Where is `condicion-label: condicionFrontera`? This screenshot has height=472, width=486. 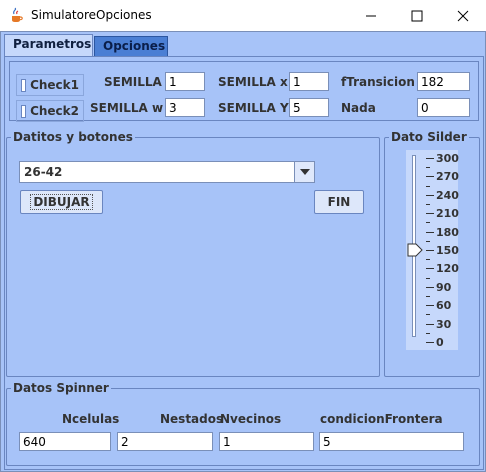 condicion-label: condicionFrontera is located at coordinates (381, 419).